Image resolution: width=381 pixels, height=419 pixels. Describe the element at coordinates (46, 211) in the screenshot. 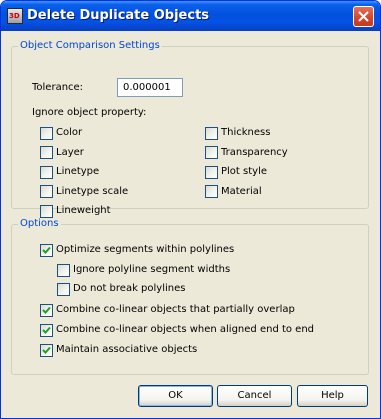

I see `ignore-lineweight-checkbox-box` at that location.